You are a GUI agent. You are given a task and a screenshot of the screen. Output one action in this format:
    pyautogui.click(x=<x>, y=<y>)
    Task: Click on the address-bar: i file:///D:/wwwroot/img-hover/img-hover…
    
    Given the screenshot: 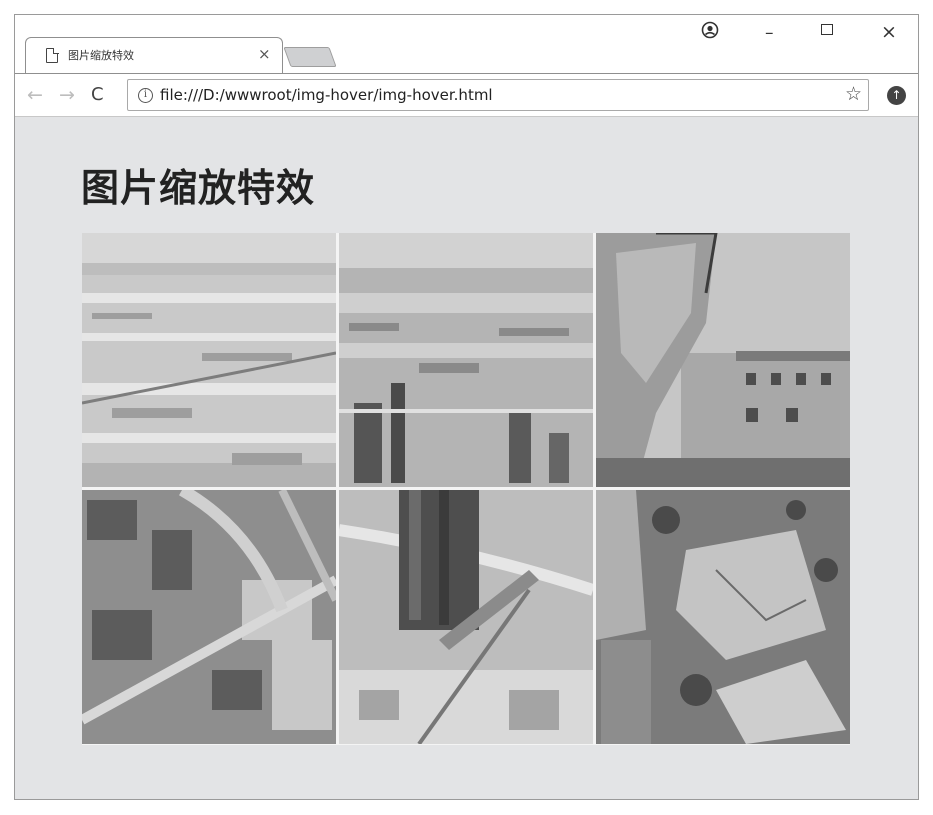 What is the action you would take?
    pyautogui.click(x=498, y=95)
    